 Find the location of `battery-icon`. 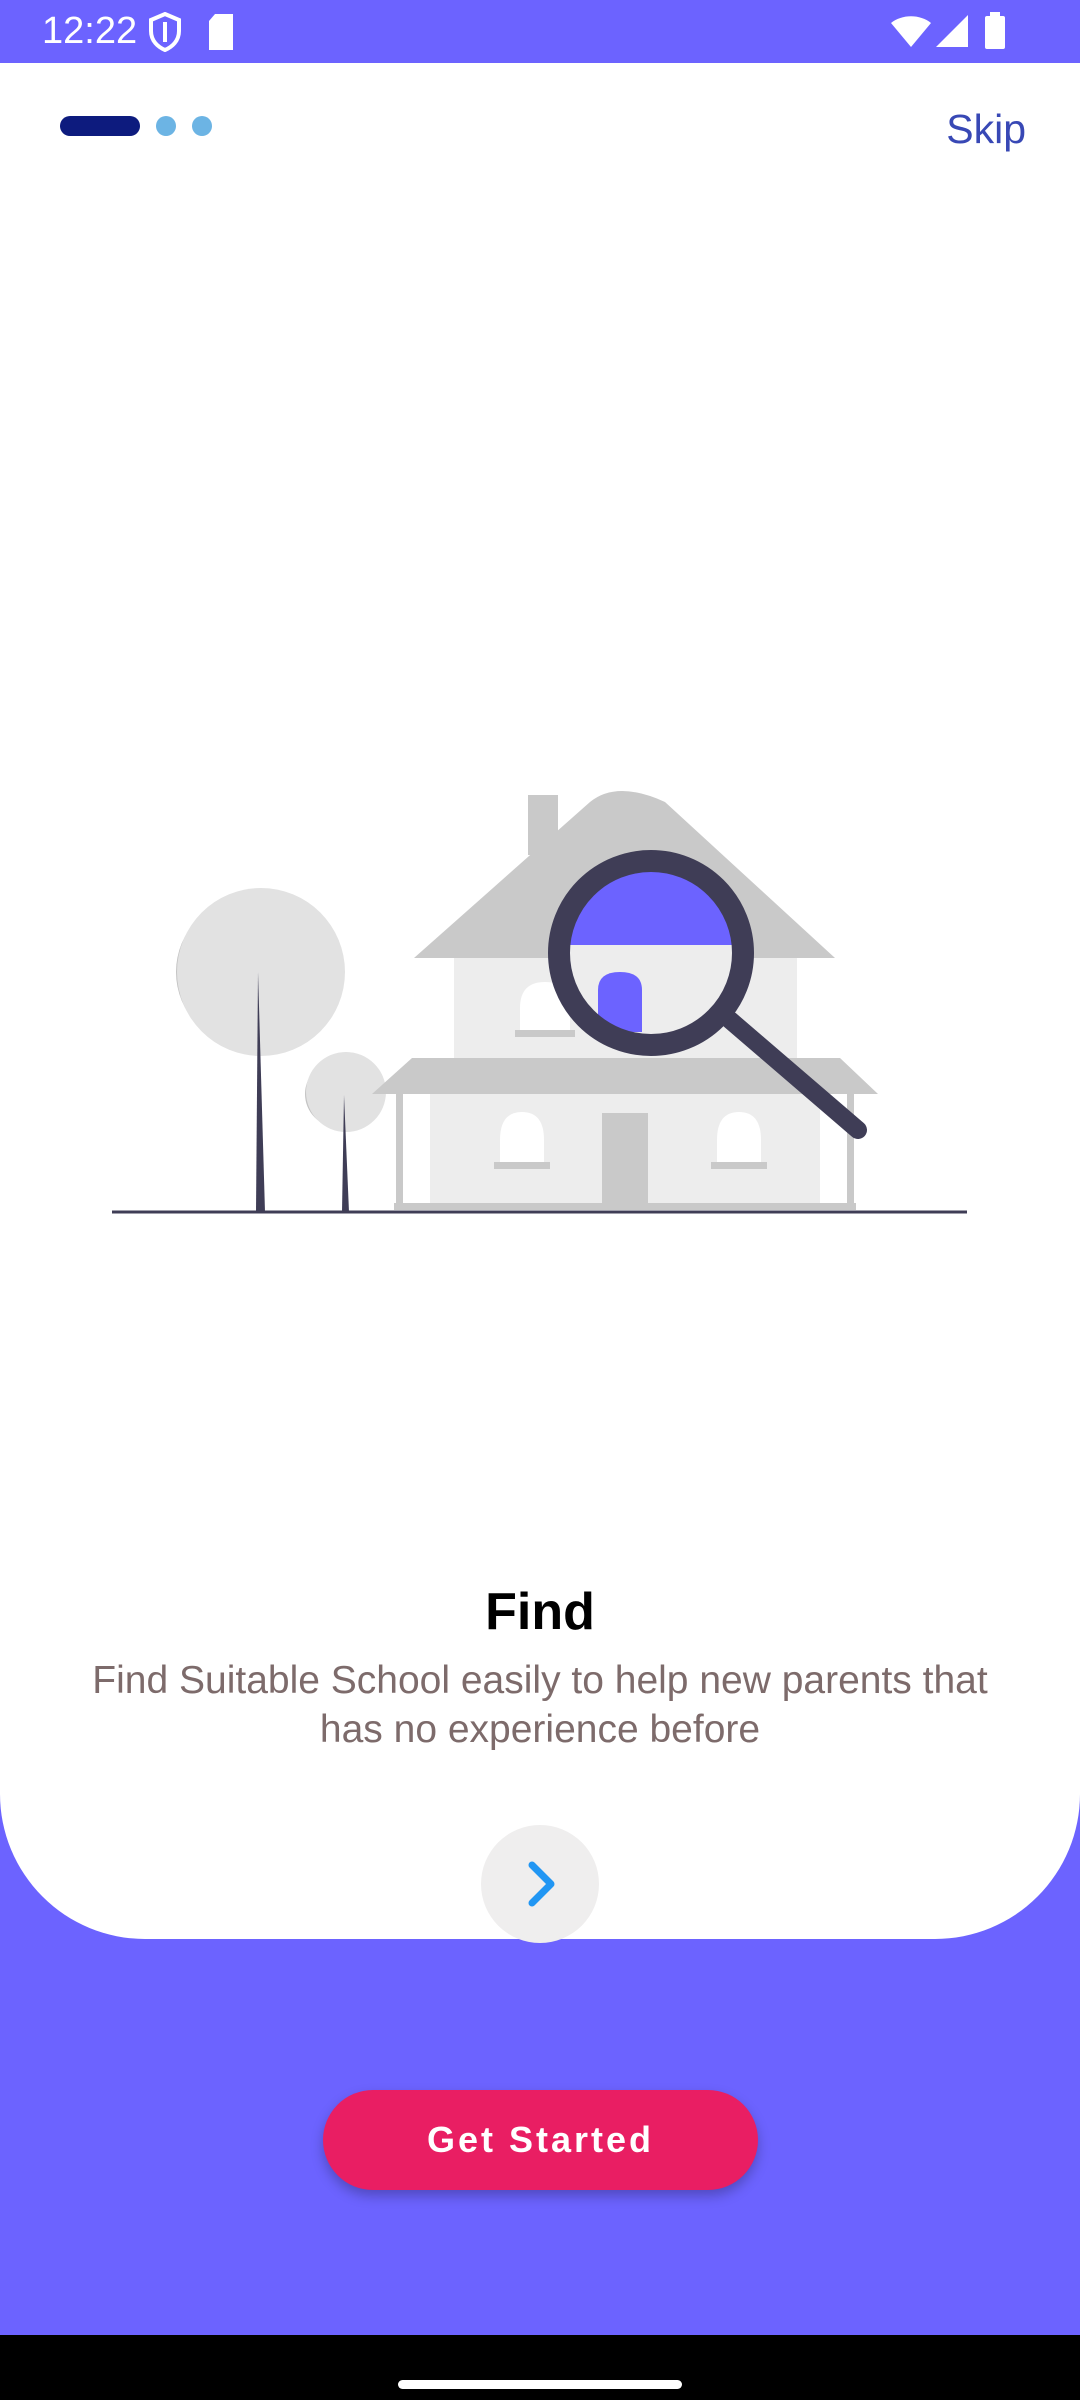

battery-icon is located at coordinates (995, 33).